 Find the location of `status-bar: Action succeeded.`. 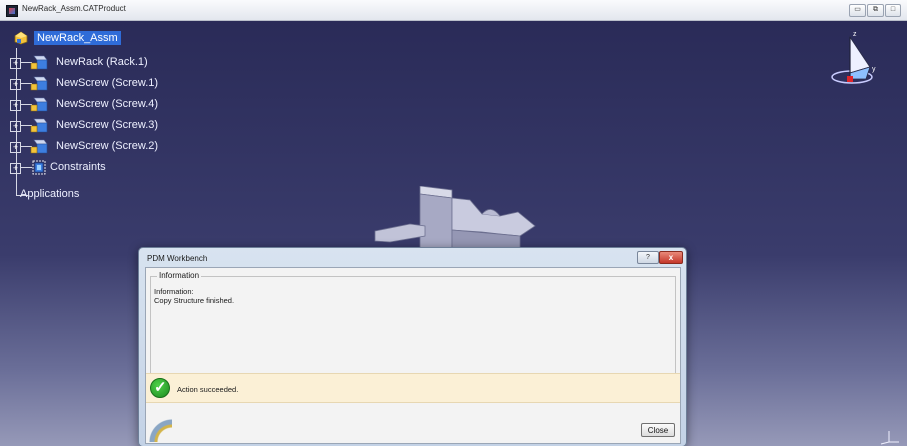

status-bar: Action succeeded. is located at coordinates (413, 388).